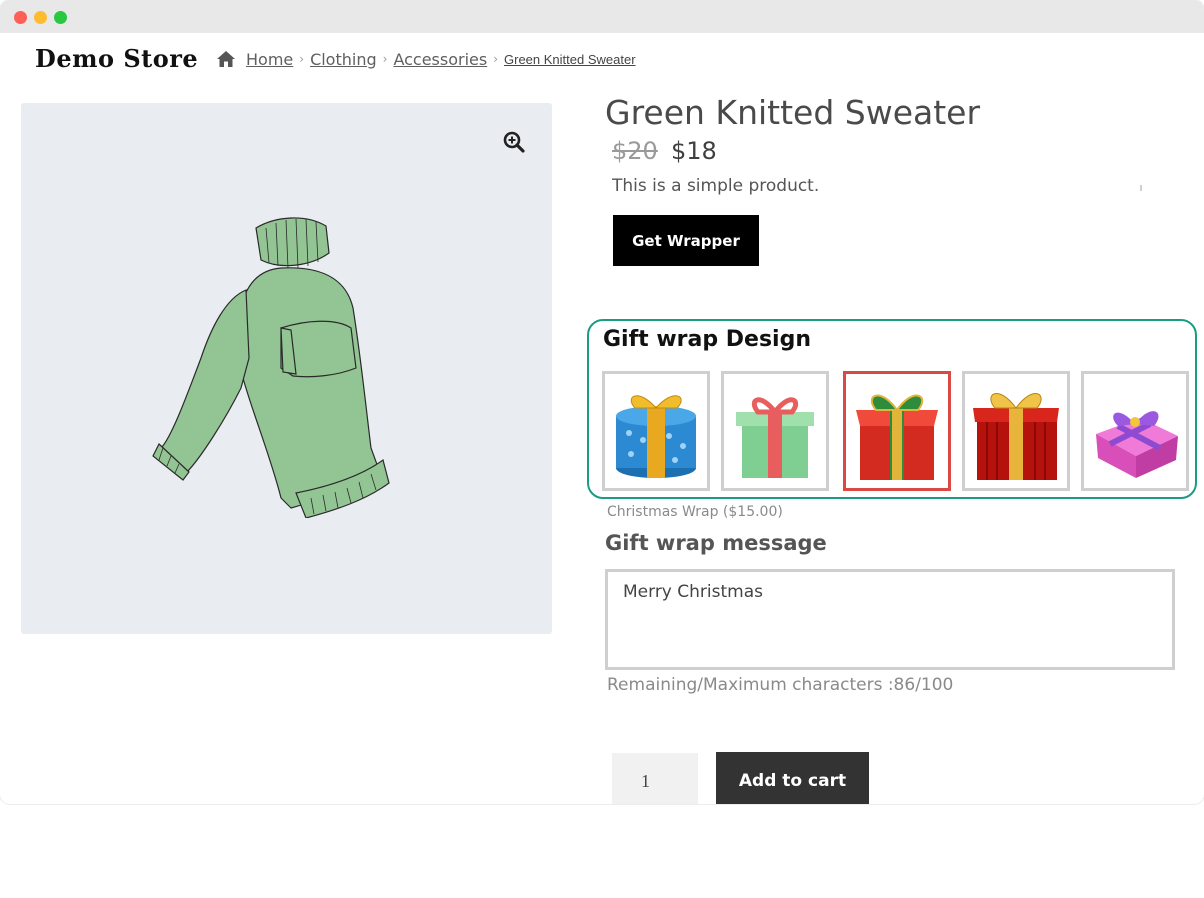  I want to click on store-logo: Demo Store, so click(116, 58).